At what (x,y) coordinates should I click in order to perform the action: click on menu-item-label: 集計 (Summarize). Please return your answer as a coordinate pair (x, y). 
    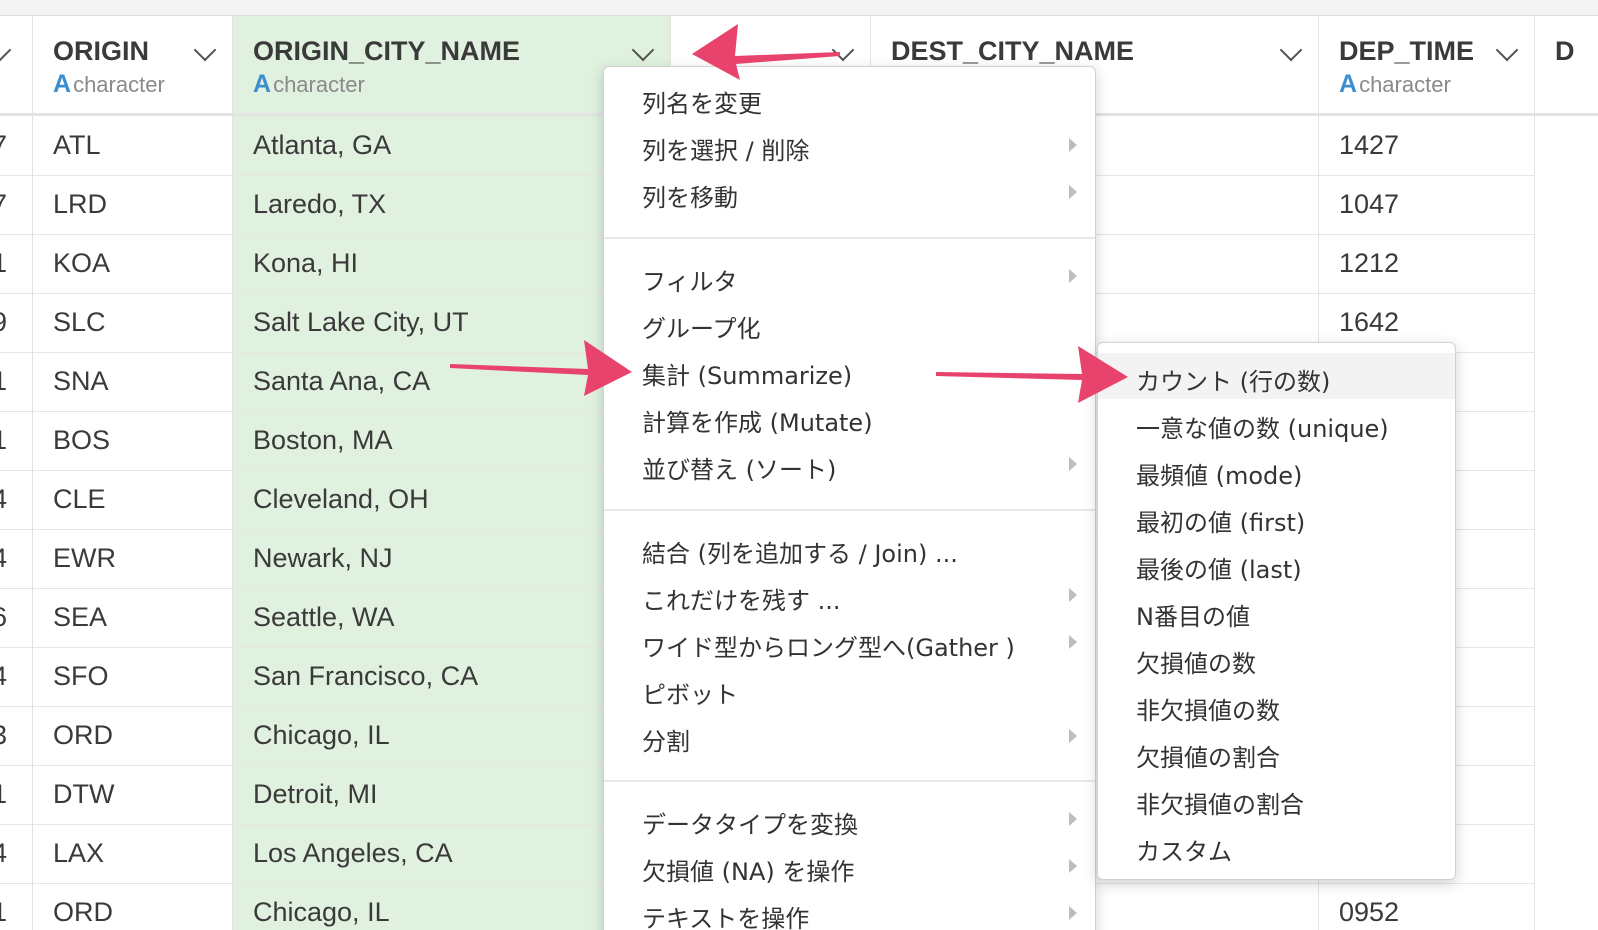
    Looking at the image, I should click on (747, 376).